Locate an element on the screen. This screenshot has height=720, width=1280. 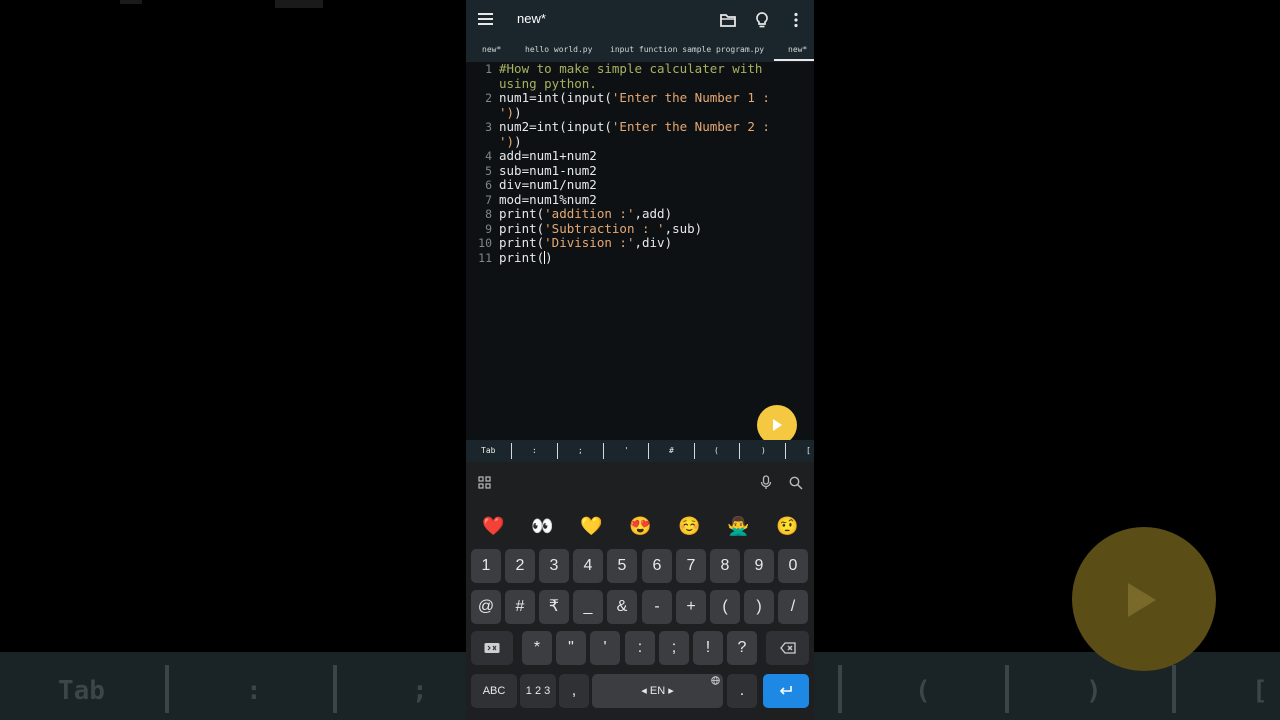
key-rupee: ₹ is located at coordinates (554, 607).